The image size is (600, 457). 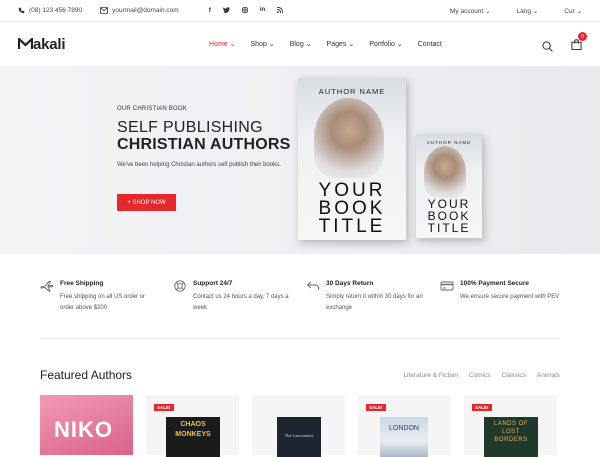 I want to click on tab-animals: Animals, so click(x=548, y=375).